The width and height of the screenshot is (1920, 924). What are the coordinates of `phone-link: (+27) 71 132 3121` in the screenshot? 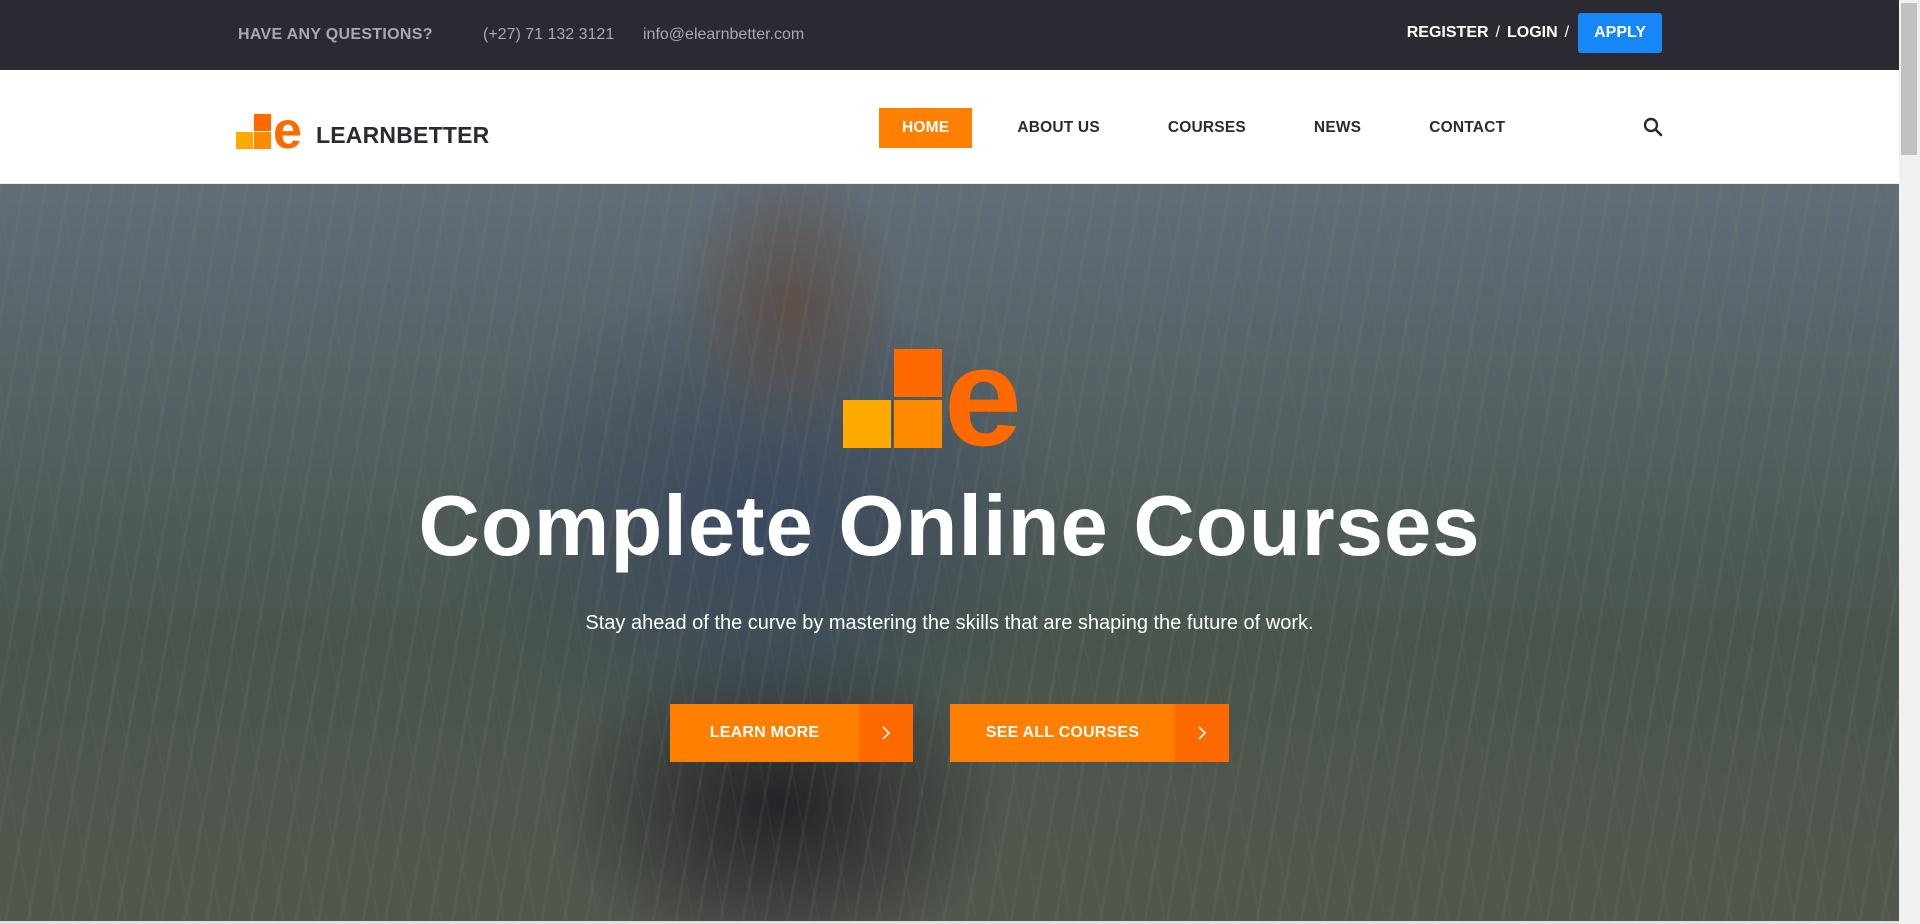 It's located at (548, 35).